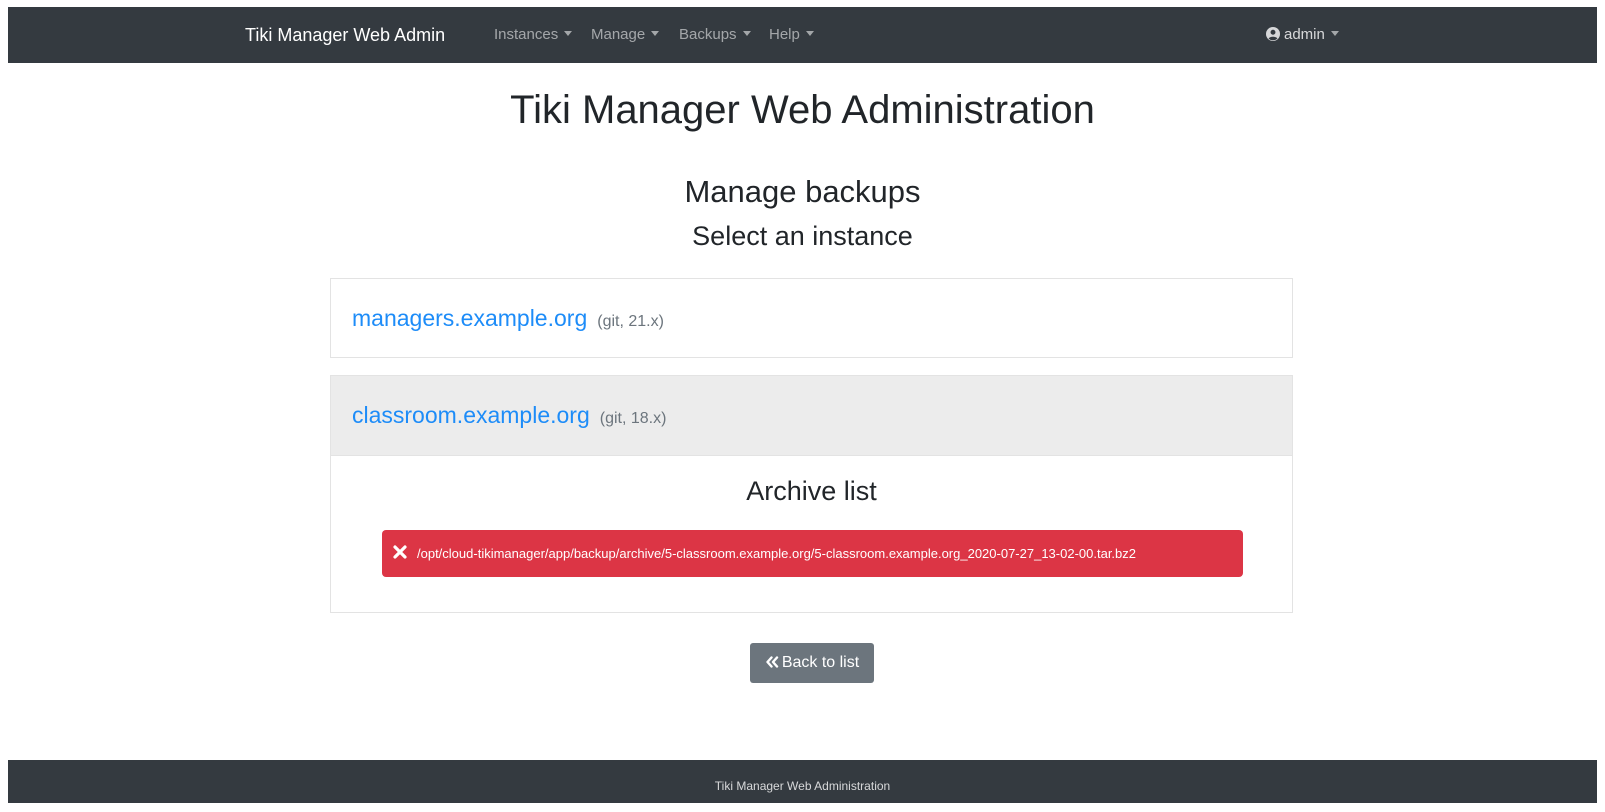  I want to click on instance-meta: (git, 18.x), so click(633, 418).